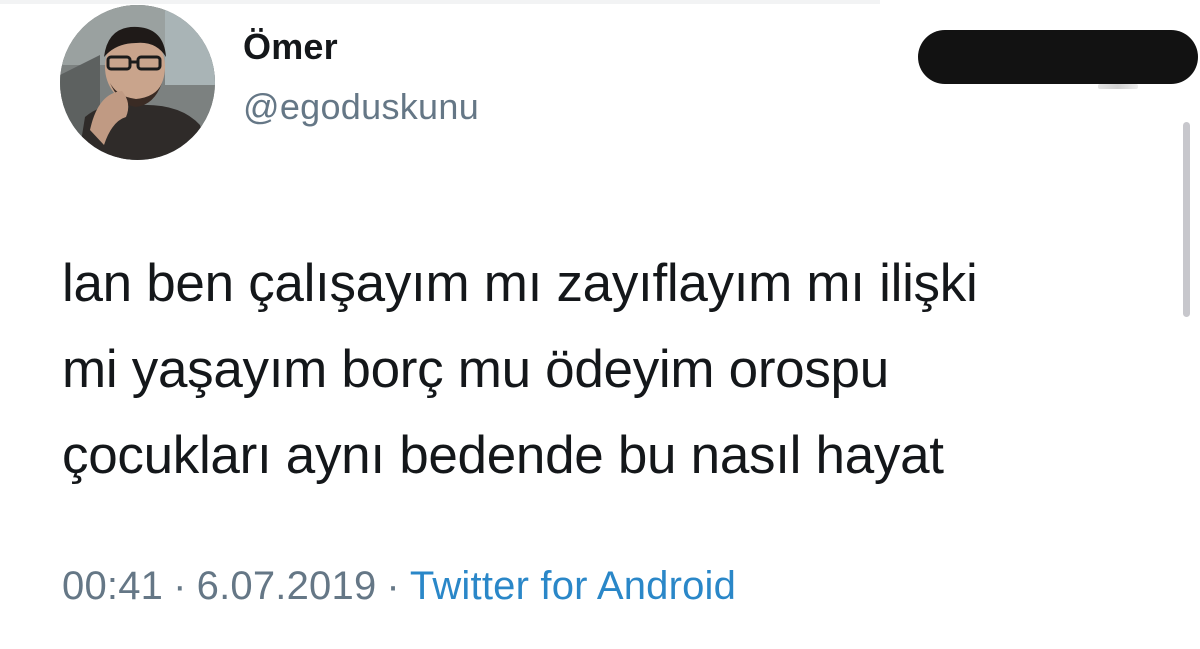 This screenshot has height=649, width=1200. I want to click on username: @egoduskunu, so click(361, 107).